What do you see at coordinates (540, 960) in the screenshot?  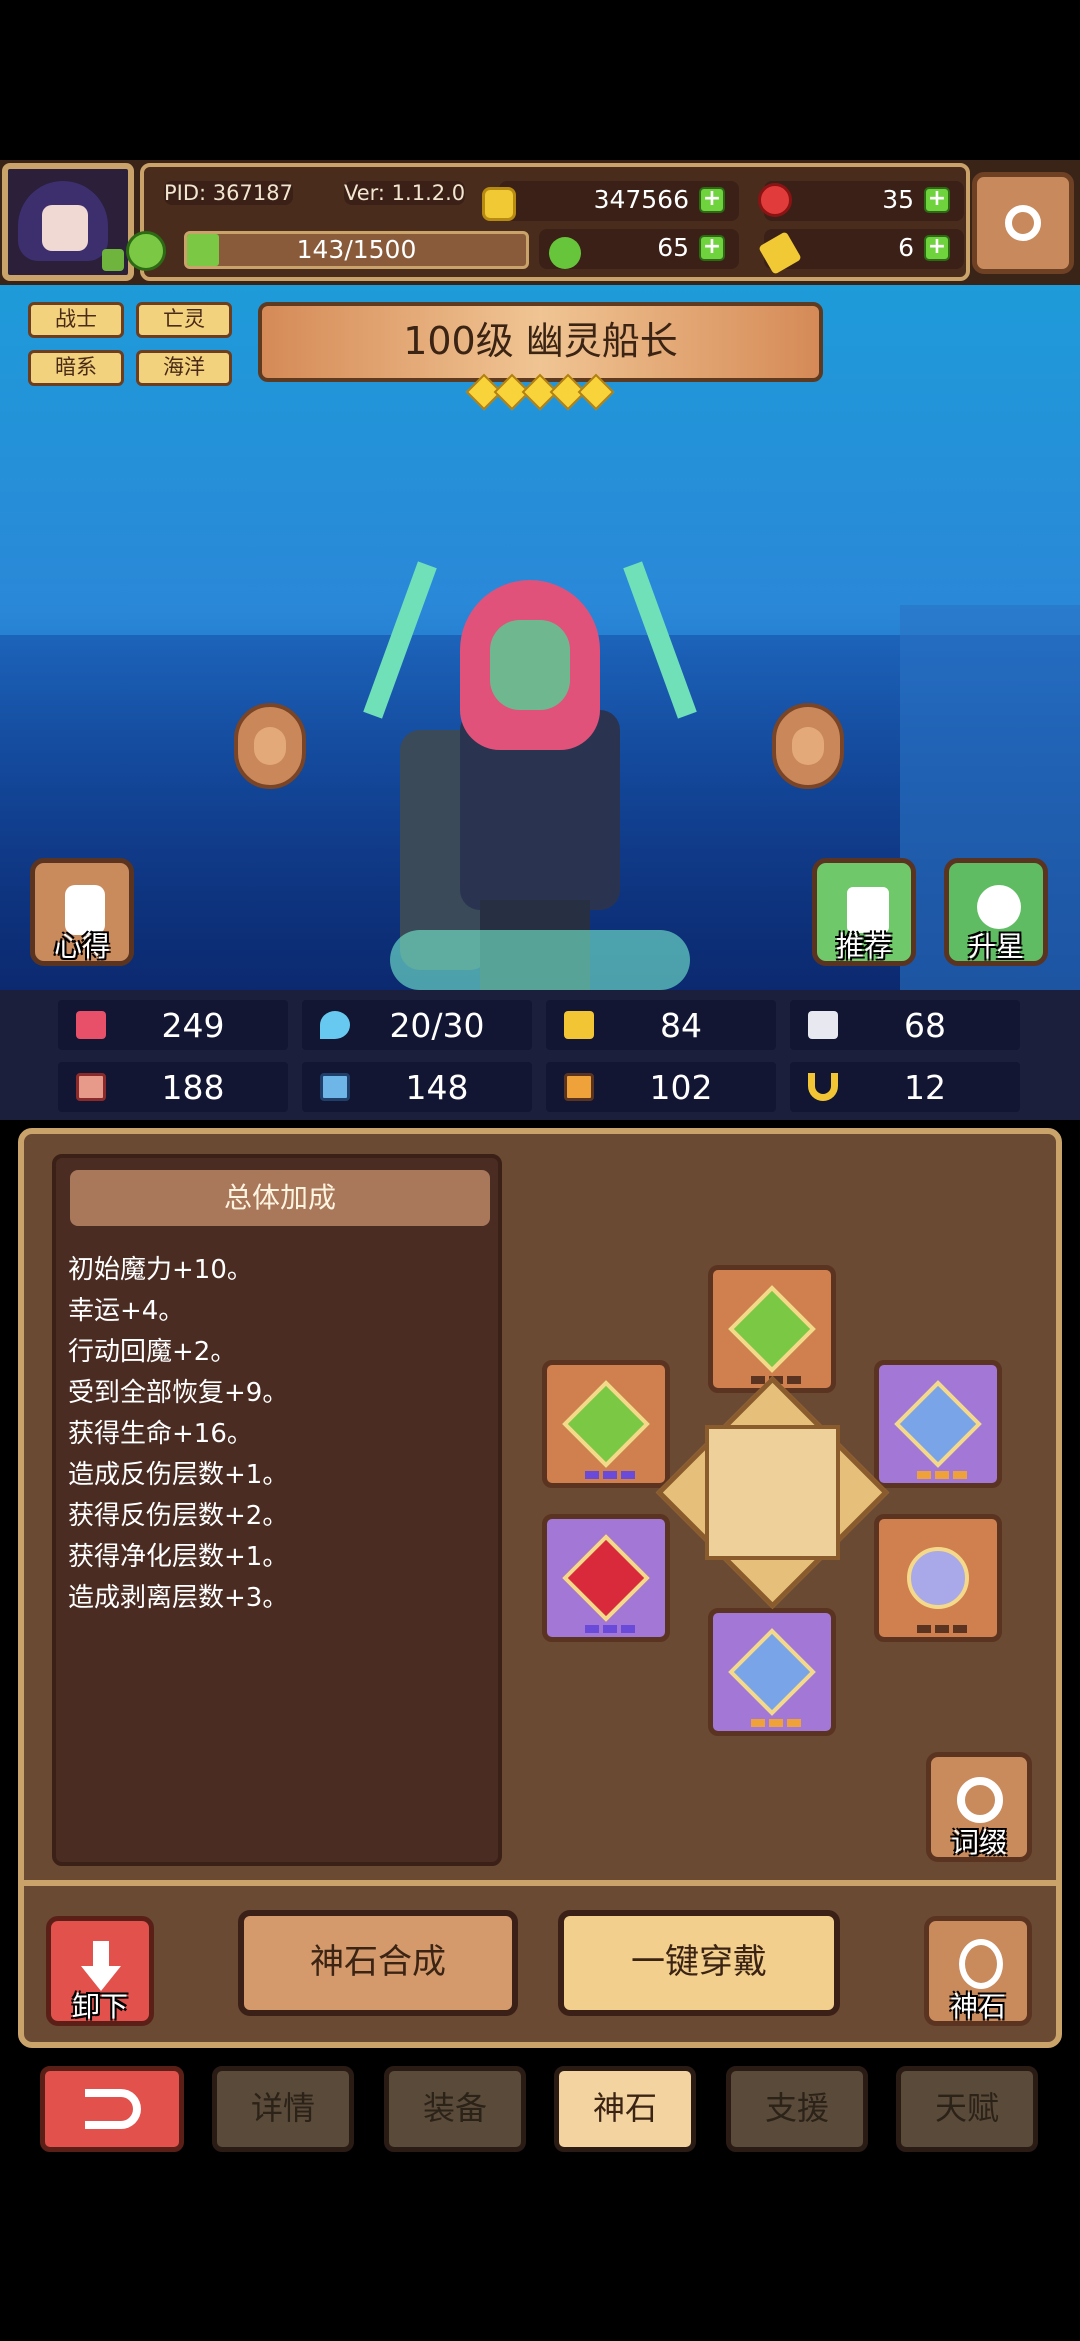 I see `spirit-glow` at bounding box center [540, 960].